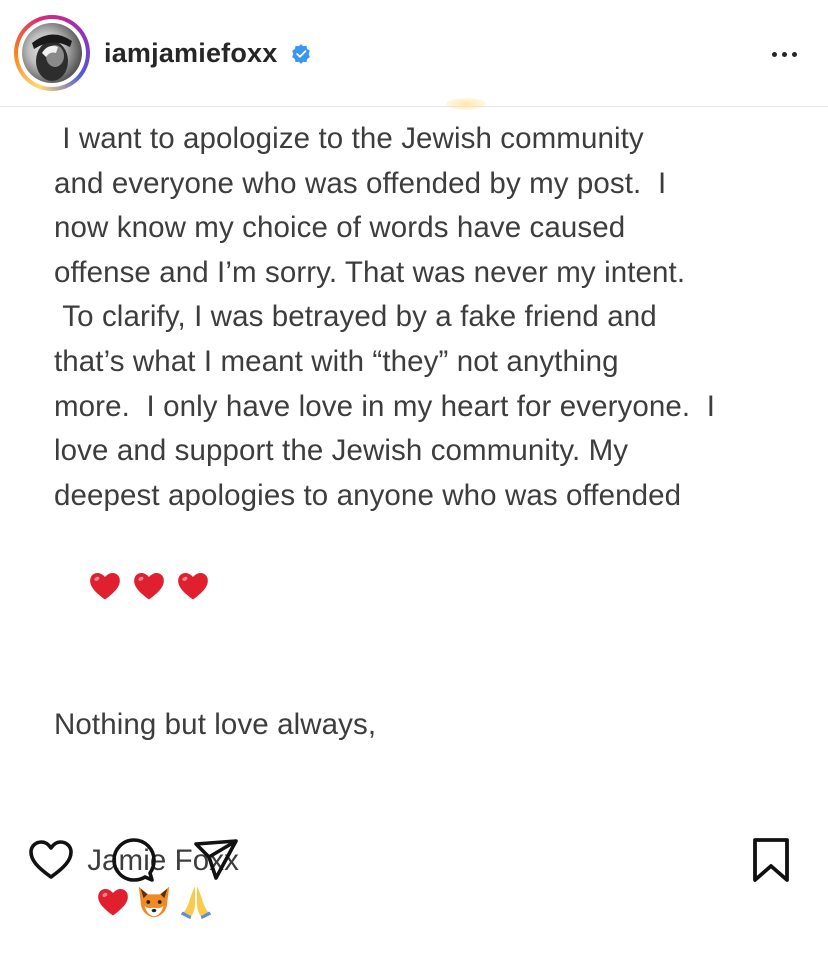 The width and height of the screenshot is (828, 972). I want to click on heart-outline-icon, so click(51, 859).